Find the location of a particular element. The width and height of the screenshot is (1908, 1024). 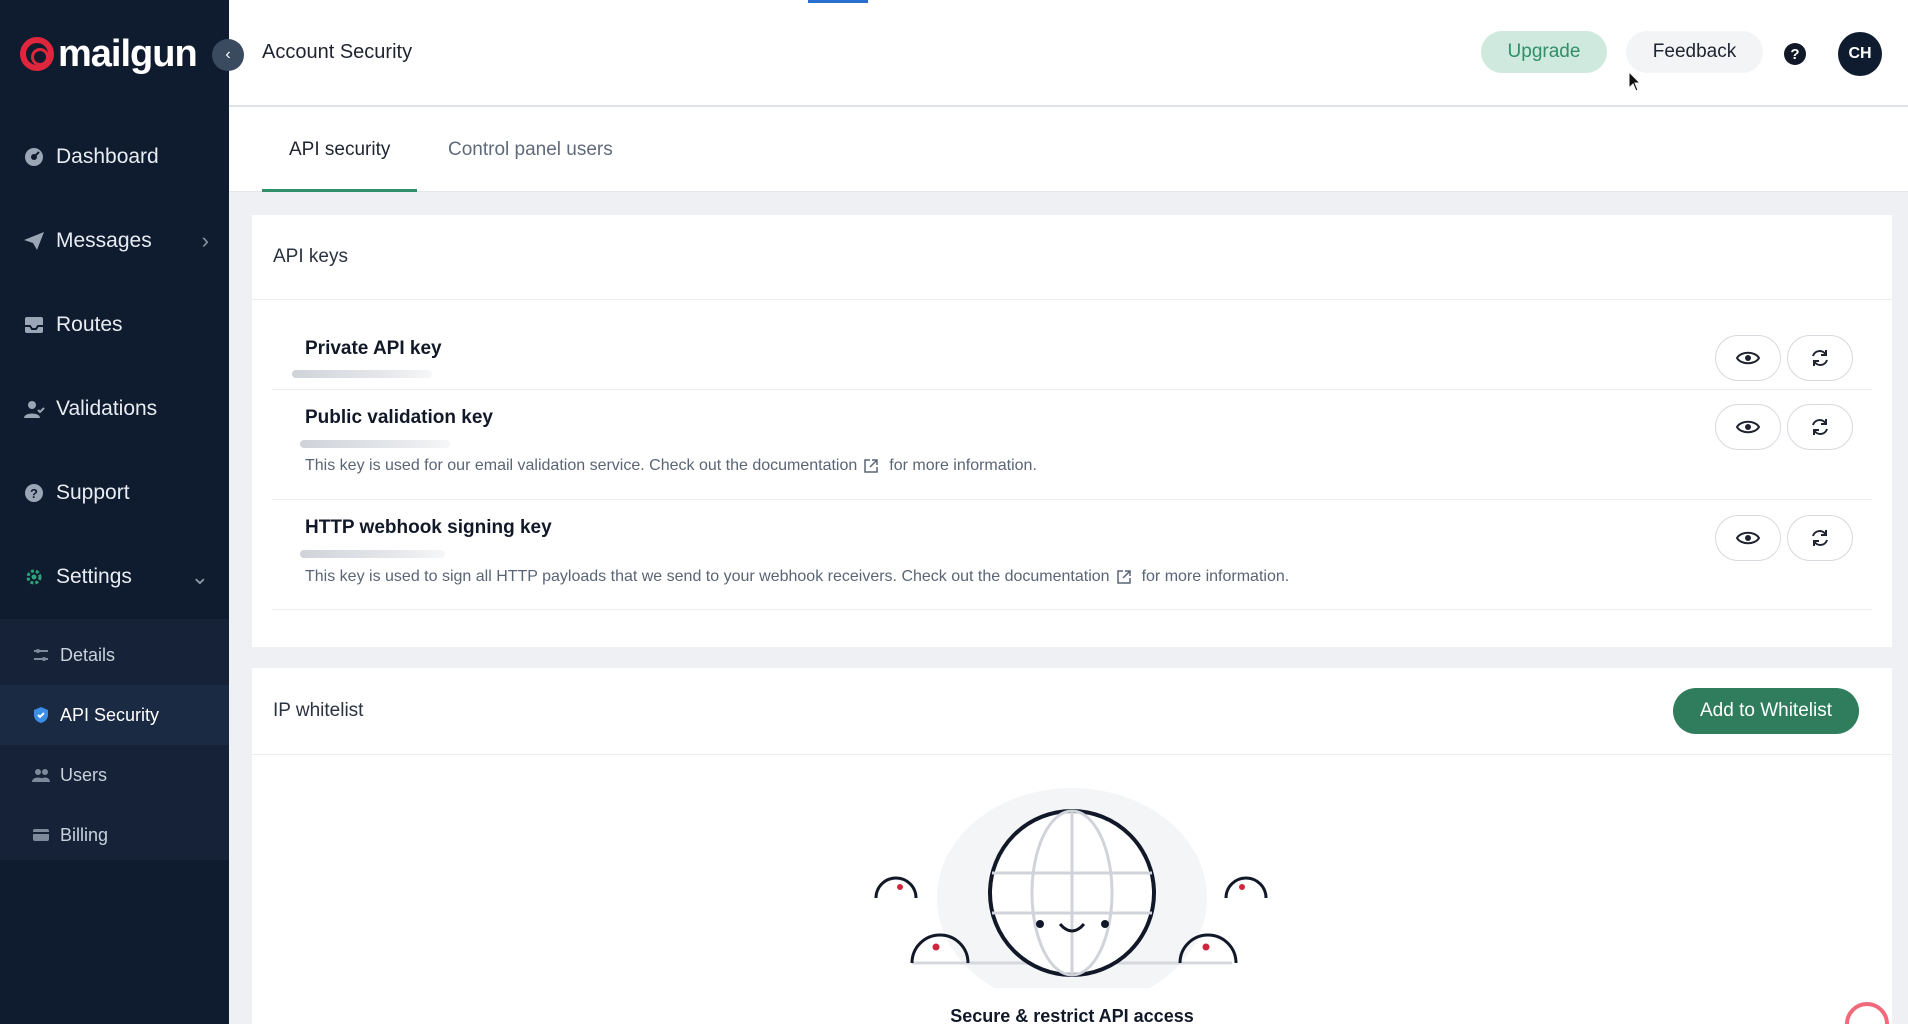

brand-name: mailgun is located at coordinates (128, 53).